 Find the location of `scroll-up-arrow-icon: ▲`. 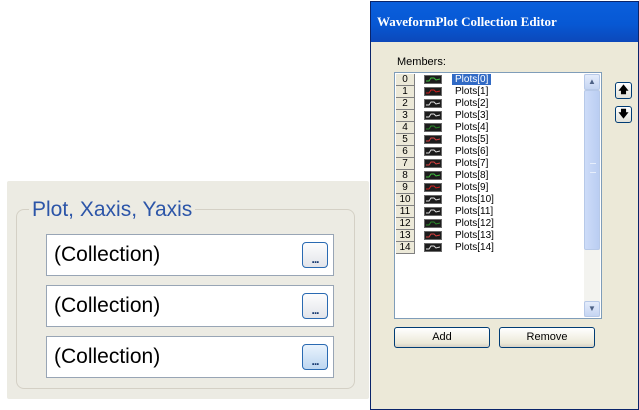

scroll-up-arrow-icon: ▲ is located at coordinates (592, 82).